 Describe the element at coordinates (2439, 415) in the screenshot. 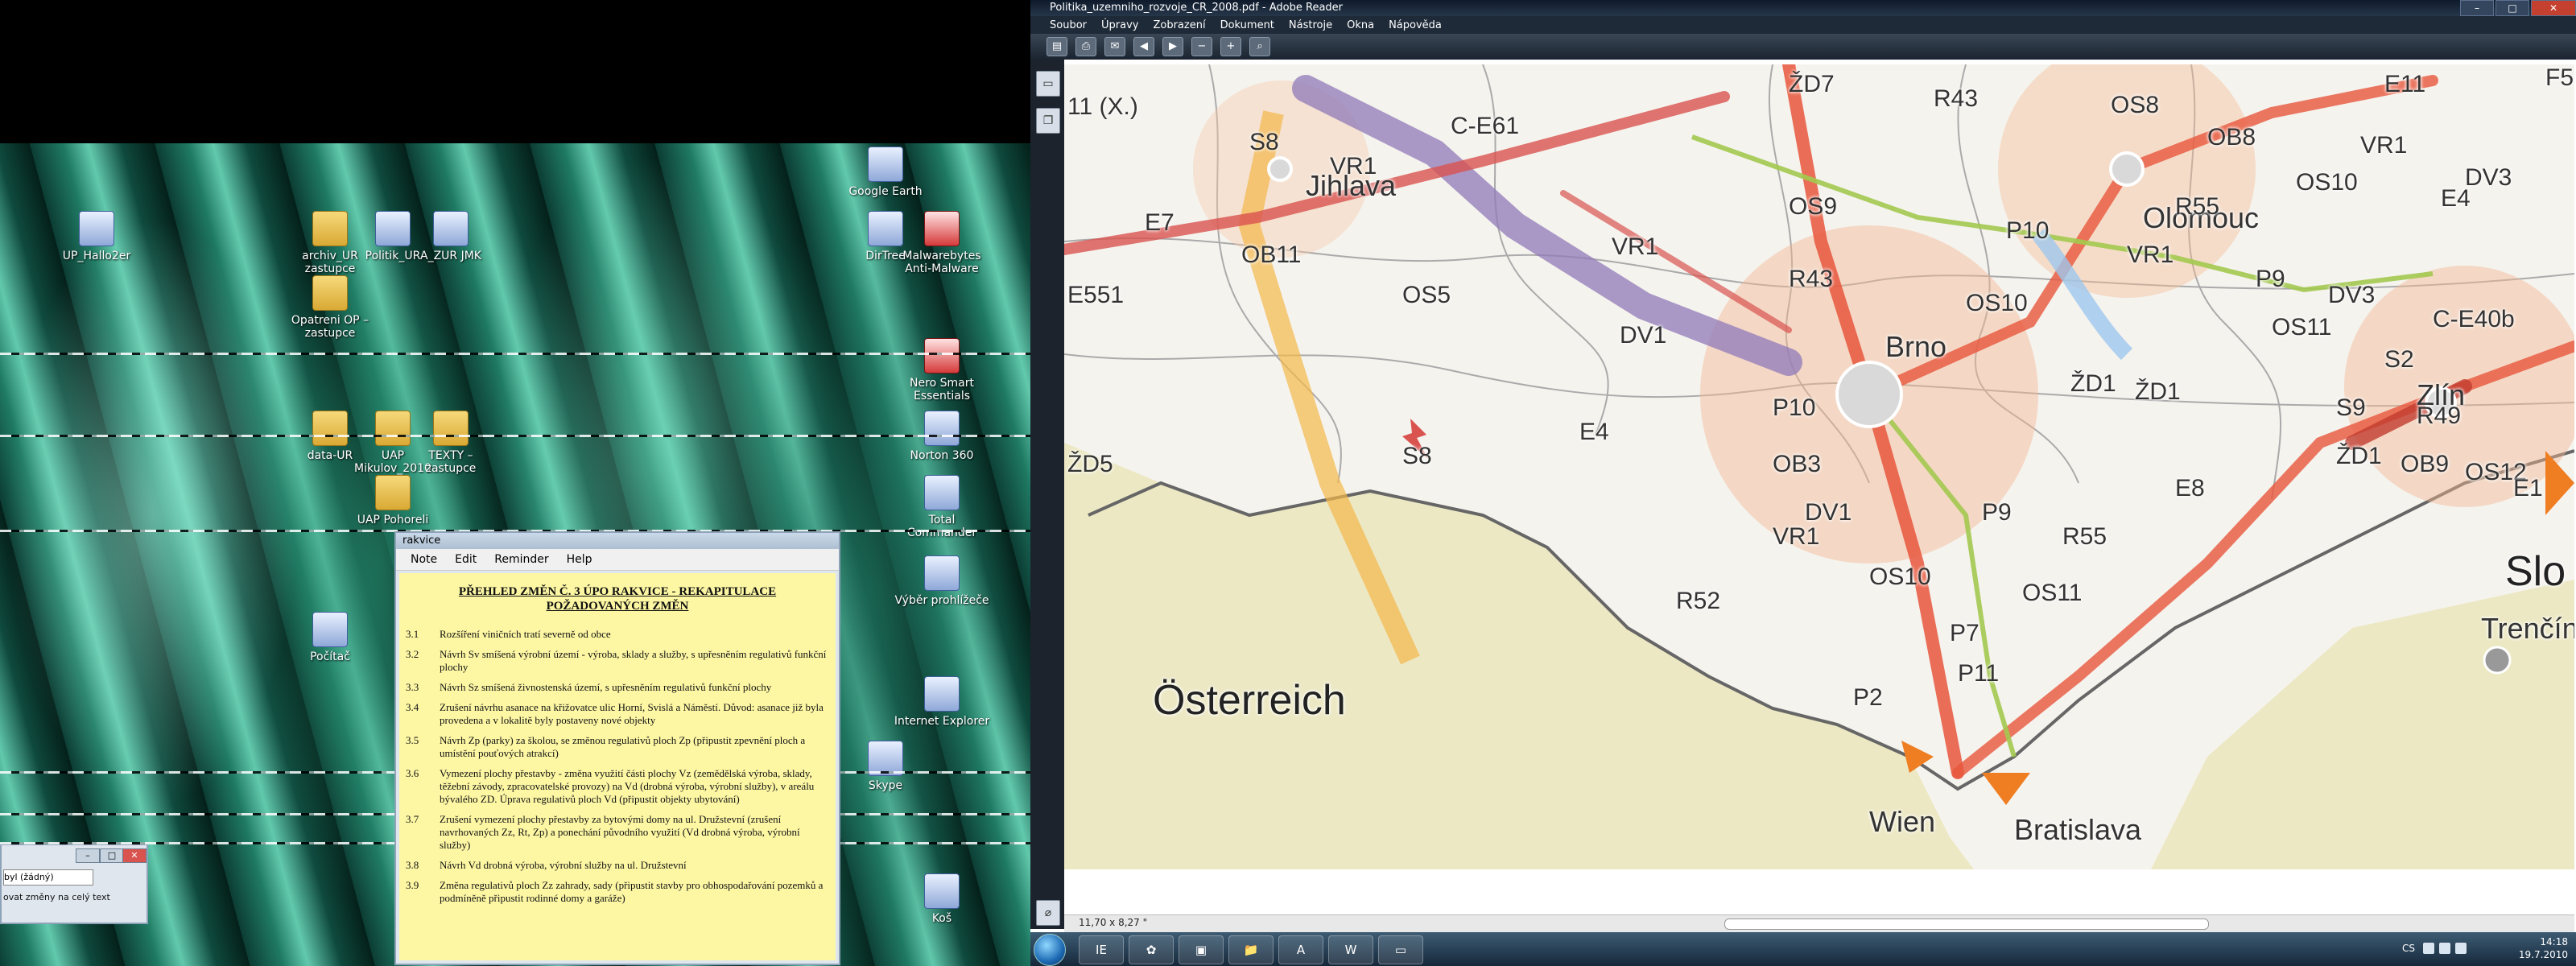

I see `corridor-label: R49` at that location.